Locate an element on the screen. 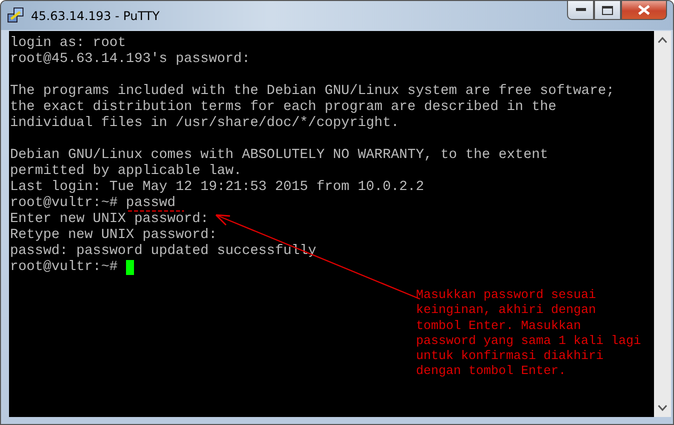 Image resolution: width=674 pixels, height=425 pixels. minimize-icon is located at coordinates (581, 10).